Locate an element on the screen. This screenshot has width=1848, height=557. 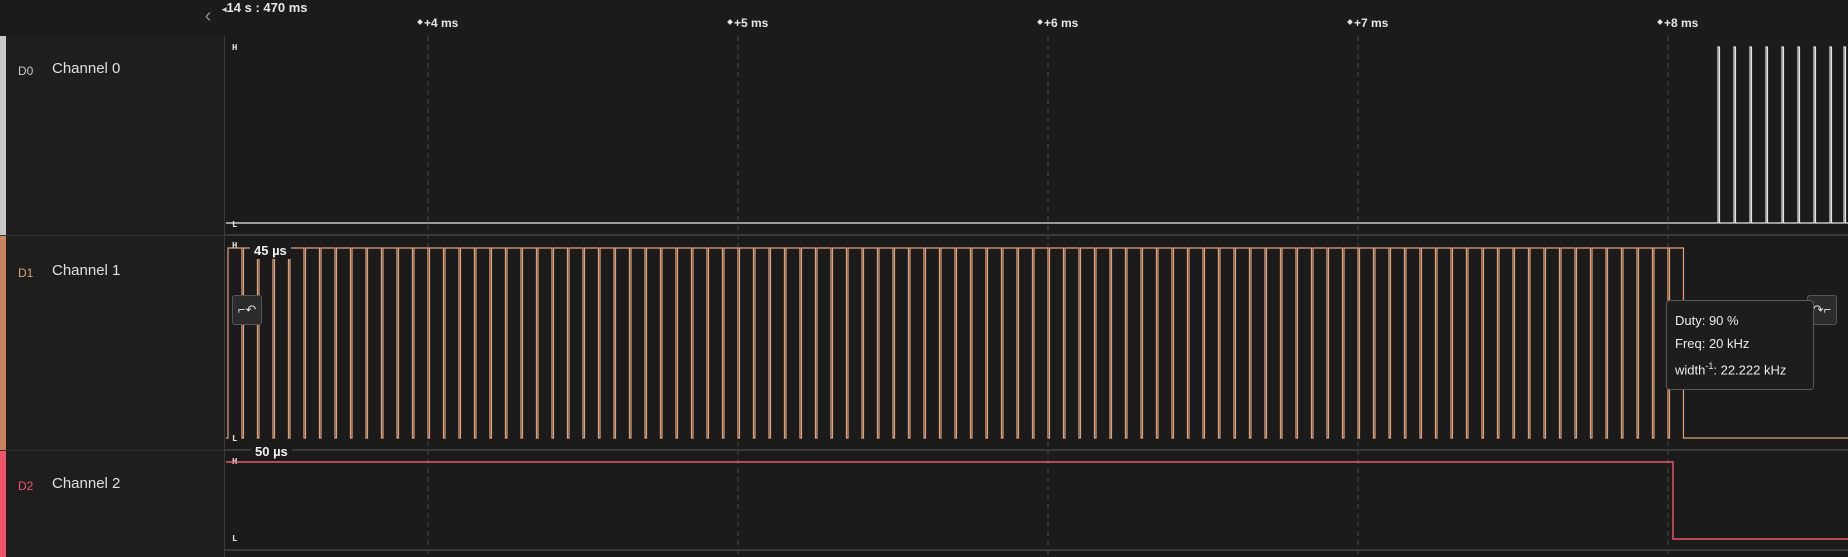
ch2-low-label: L is located at coordinates (234, 539).